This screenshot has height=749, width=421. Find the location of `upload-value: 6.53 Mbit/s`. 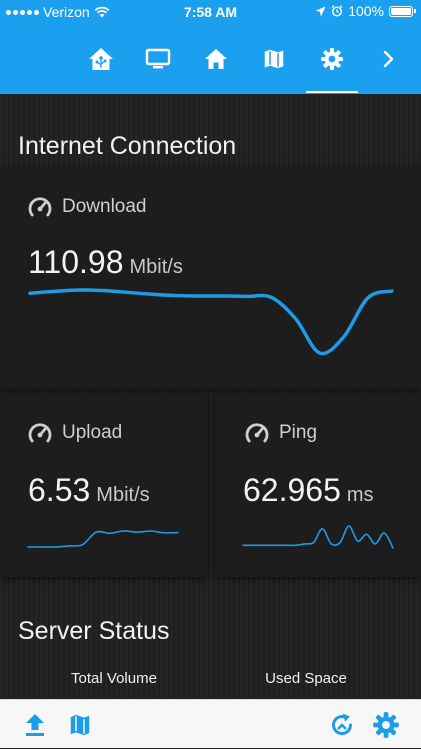

upload-value: 6.53 Mbit/s is located at coordinates (89, 490).